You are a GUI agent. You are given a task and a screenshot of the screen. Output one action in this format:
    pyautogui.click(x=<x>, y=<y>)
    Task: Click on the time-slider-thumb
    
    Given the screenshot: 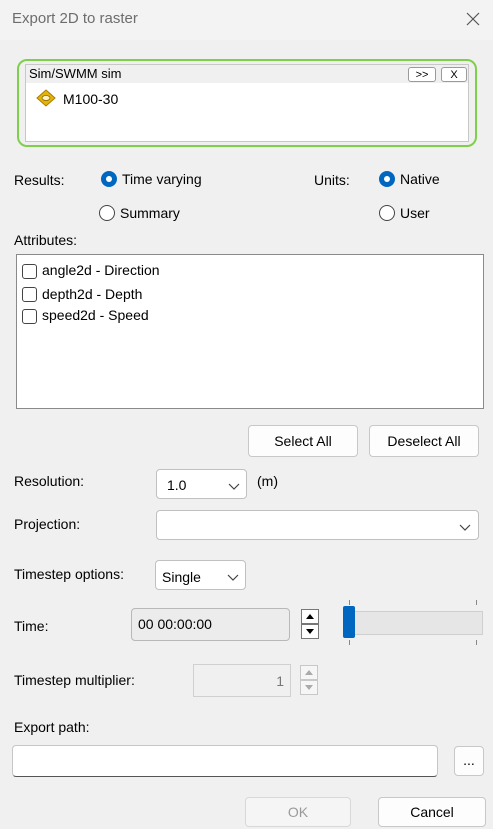 What is the action you would take?
    pyautogui.click(x=349, y=622)
    